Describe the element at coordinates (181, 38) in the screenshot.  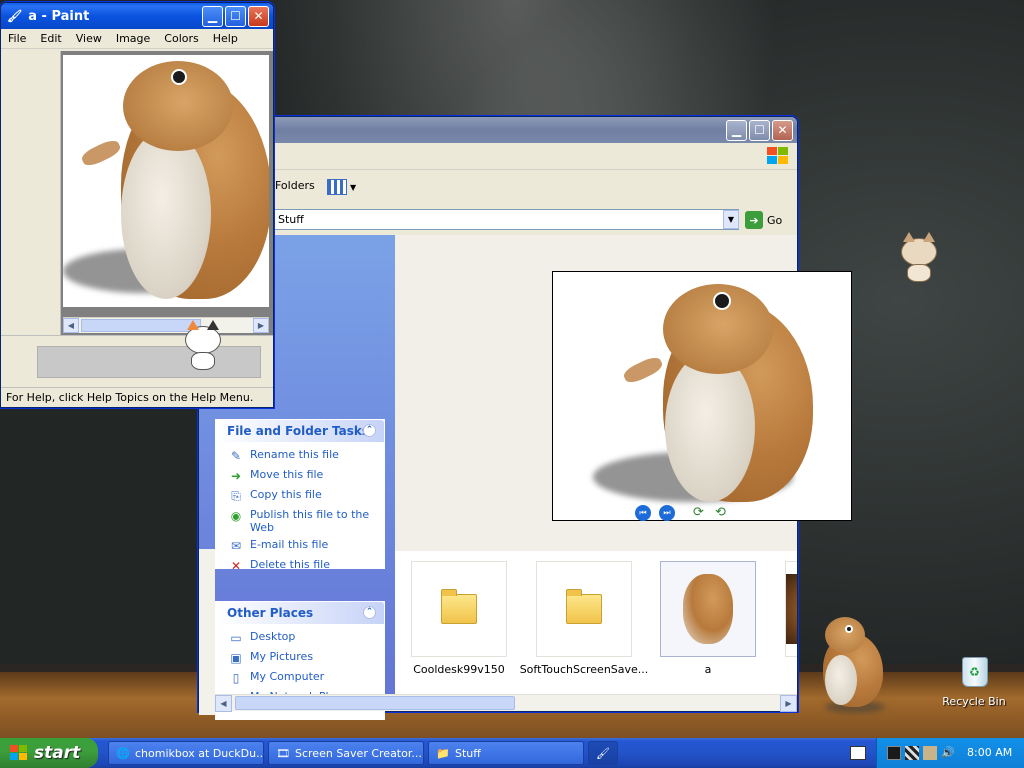
I see `menu-colors: Colors` at that location.